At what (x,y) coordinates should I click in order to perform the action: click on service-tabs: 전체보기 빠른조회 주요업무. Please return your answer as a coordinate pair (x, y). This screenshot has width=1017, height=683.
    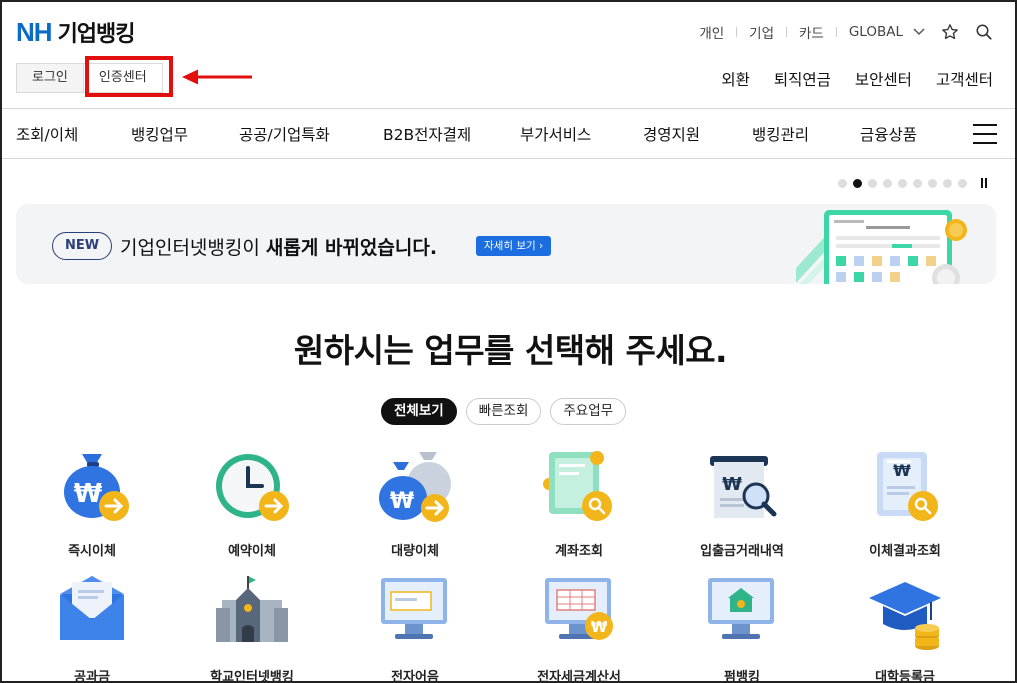
    Looking at the image, I should click on (504, 411).